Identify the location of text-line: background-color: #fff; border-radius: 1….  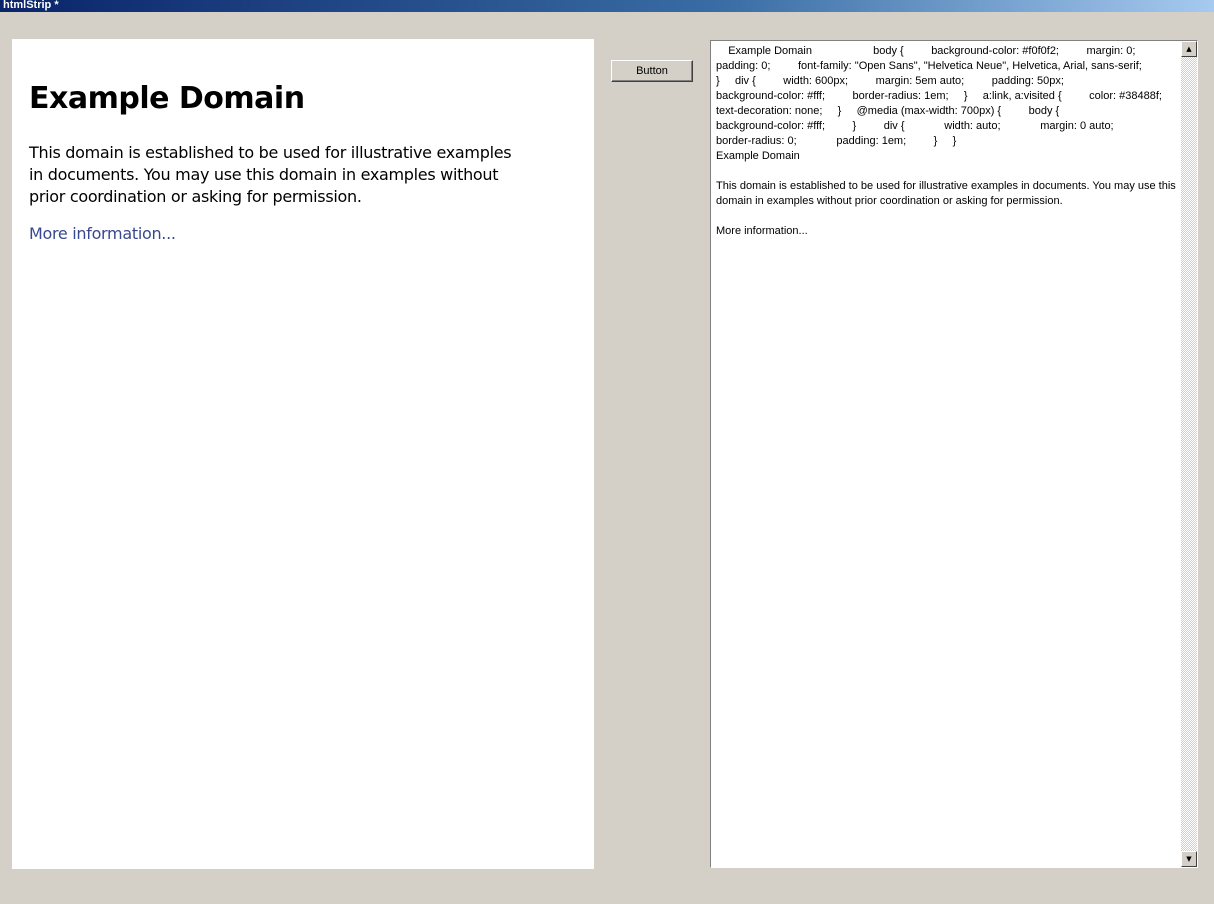
(939, 96).